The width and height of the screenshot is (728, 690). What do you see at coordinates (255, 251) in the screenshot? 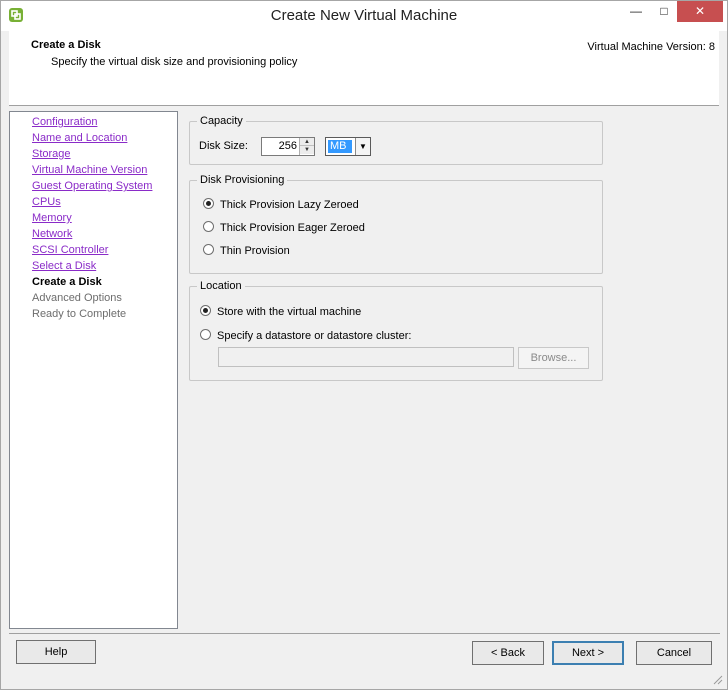
I see `thin-provision-label: Thin Provision` at bounding box center [255, 251].